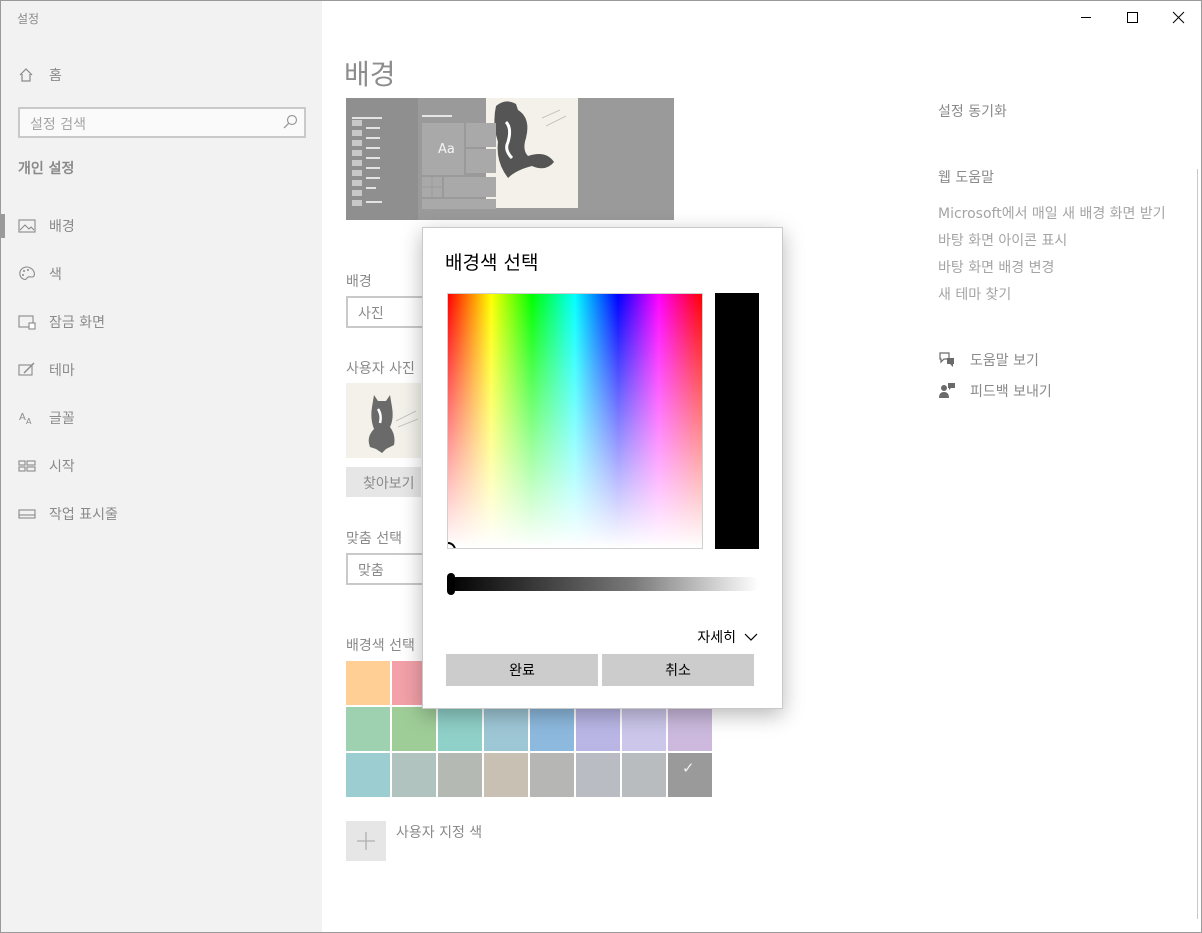 This screenshot has height=933, width=1202. What do you see at coordinates (737, 421) in the screenshot?
I see `selected-color-preview` at bounding box center [737, 421].